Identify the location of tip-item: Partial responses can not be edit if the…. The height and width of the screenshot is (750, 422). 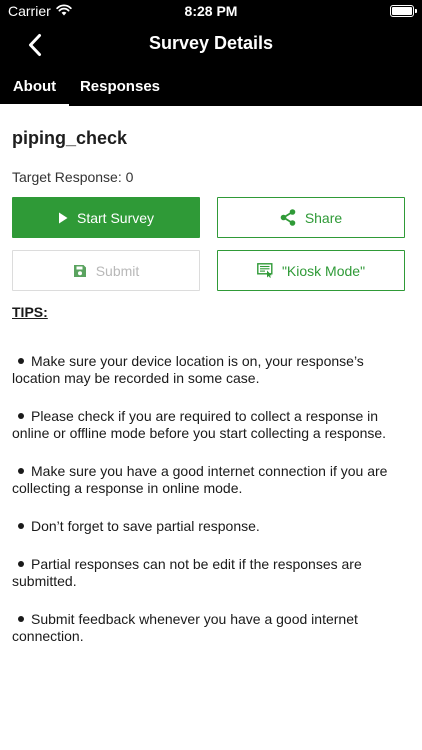
(212, 573).